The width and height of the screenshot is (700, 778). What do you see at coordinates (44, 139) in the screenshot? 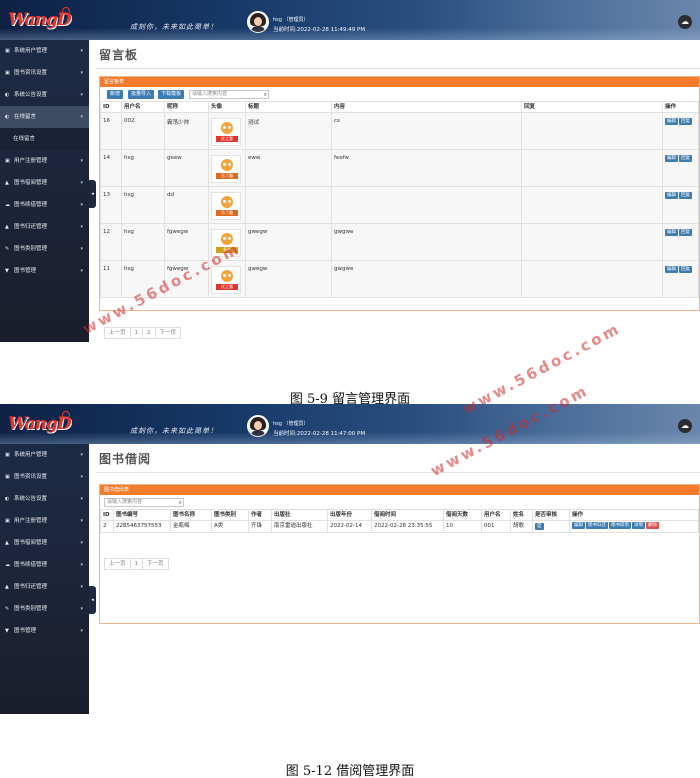
I see `sidebar-subitem: 在线留言` at bounding box center [44, 139].